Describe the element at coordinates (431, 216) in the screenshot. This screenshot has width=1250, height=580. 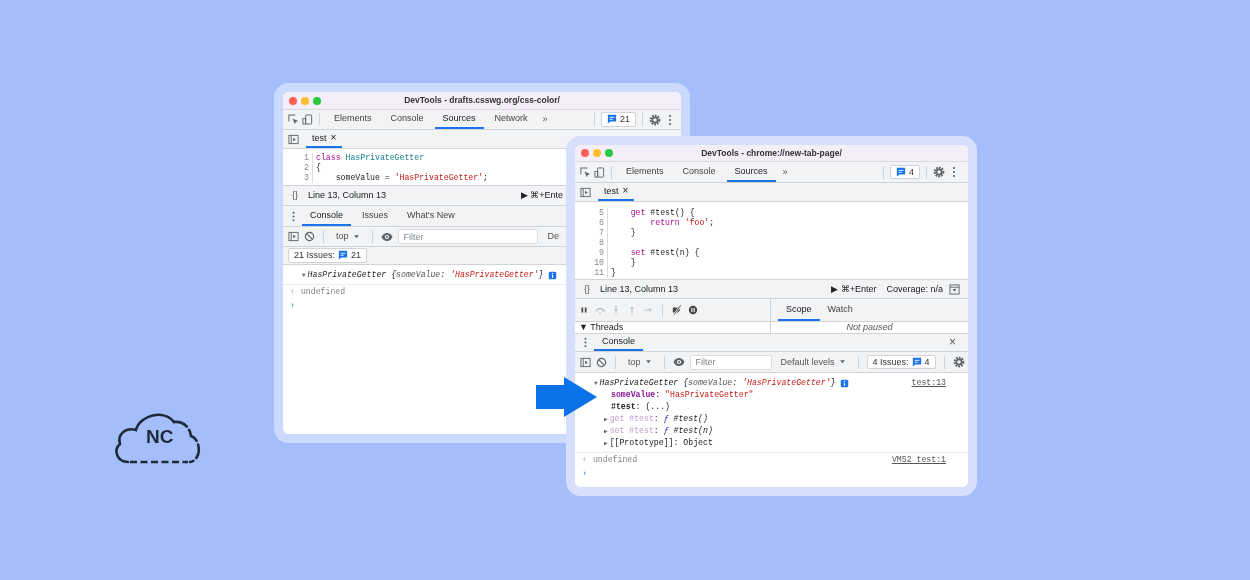
I see `drawer-tab: What's New` at that location.